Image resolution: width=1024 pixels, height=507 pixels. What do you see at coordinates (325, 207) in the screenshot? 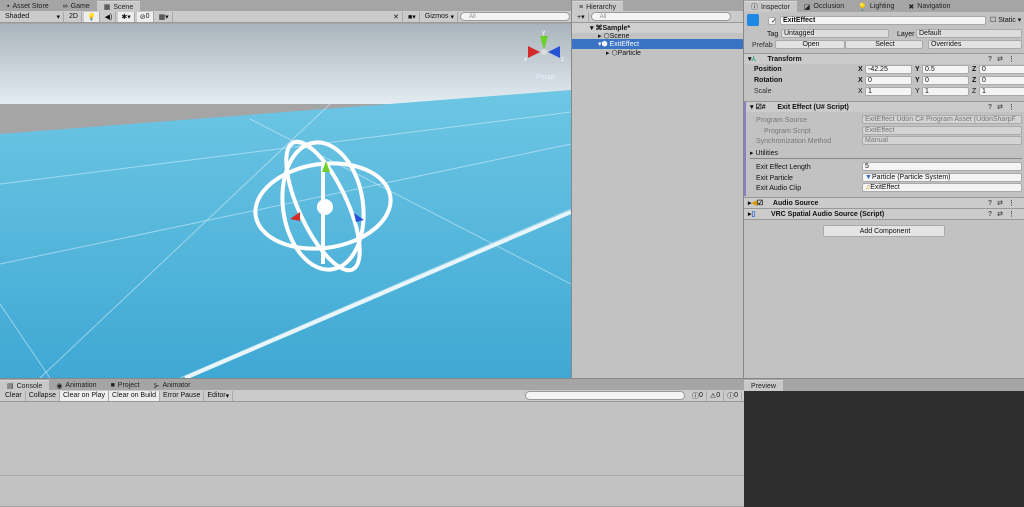
I see `gizmo-center` at bounding box center [325, 207].